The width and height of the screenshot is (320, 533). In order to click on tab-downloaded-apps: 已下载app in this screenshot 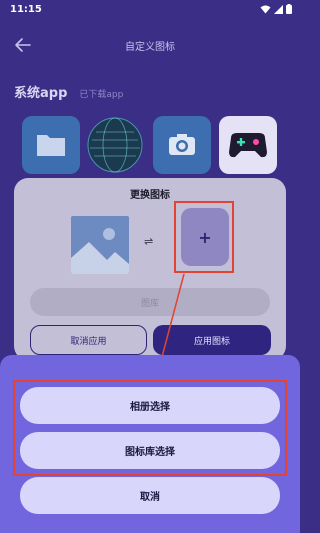, I will do `click(101, 93)`.